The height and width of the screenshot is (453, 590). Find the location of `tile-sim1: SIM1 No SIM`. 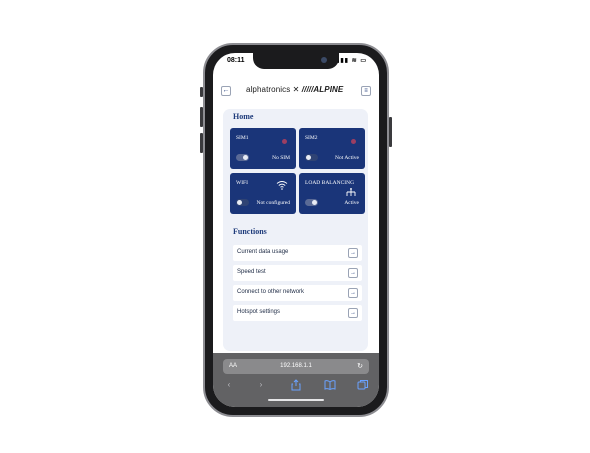

tile-sim1: SIM1 No SIM is located at coordinates (263, 148).